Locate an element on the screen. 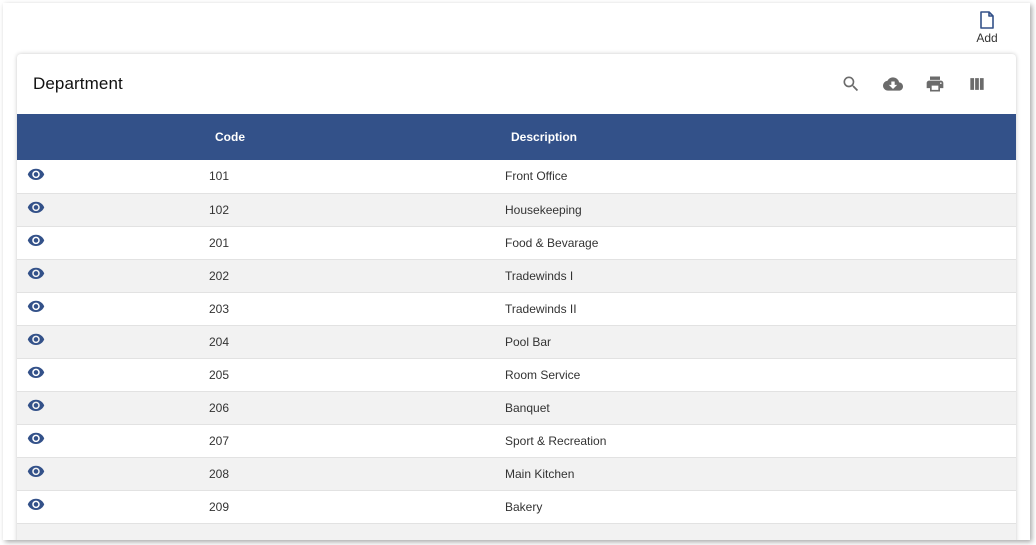 The image size is (1036, 545). search-button is located at coordinates (851, 84).